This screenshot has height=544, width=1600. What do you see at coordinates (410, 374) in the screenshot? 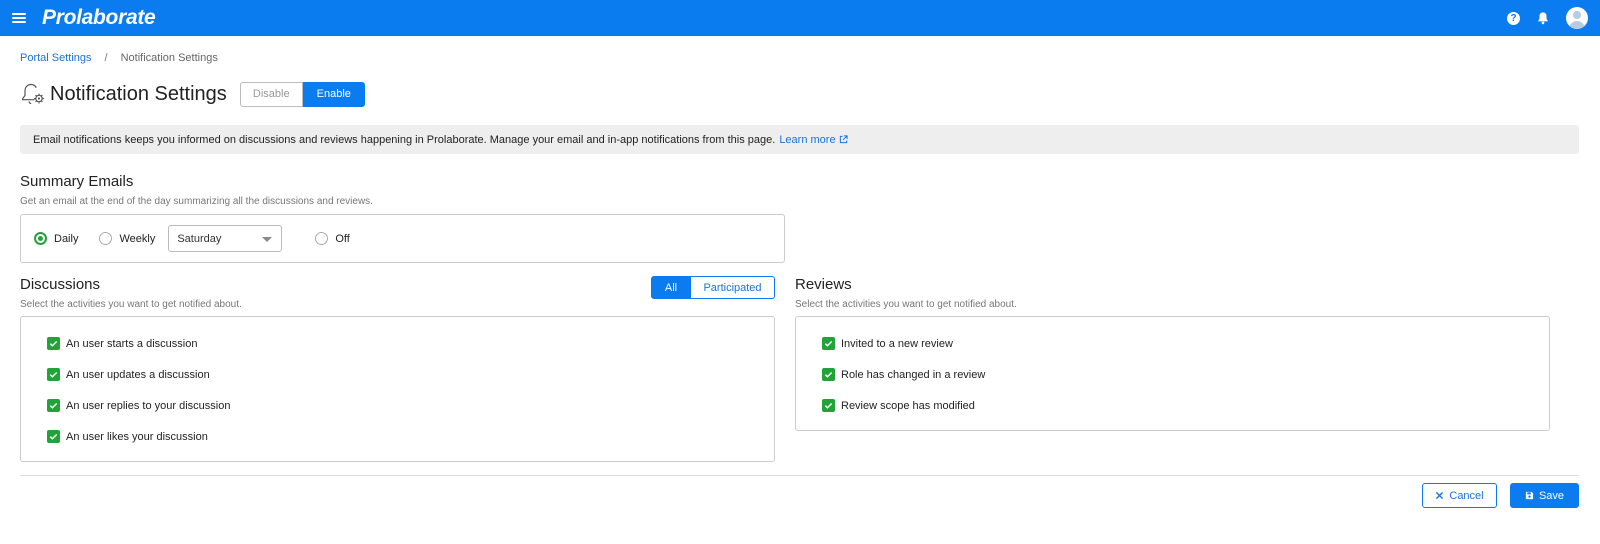
I see `discussion-checkbox: An user updates a discussion` at bounding box center [410, 374].